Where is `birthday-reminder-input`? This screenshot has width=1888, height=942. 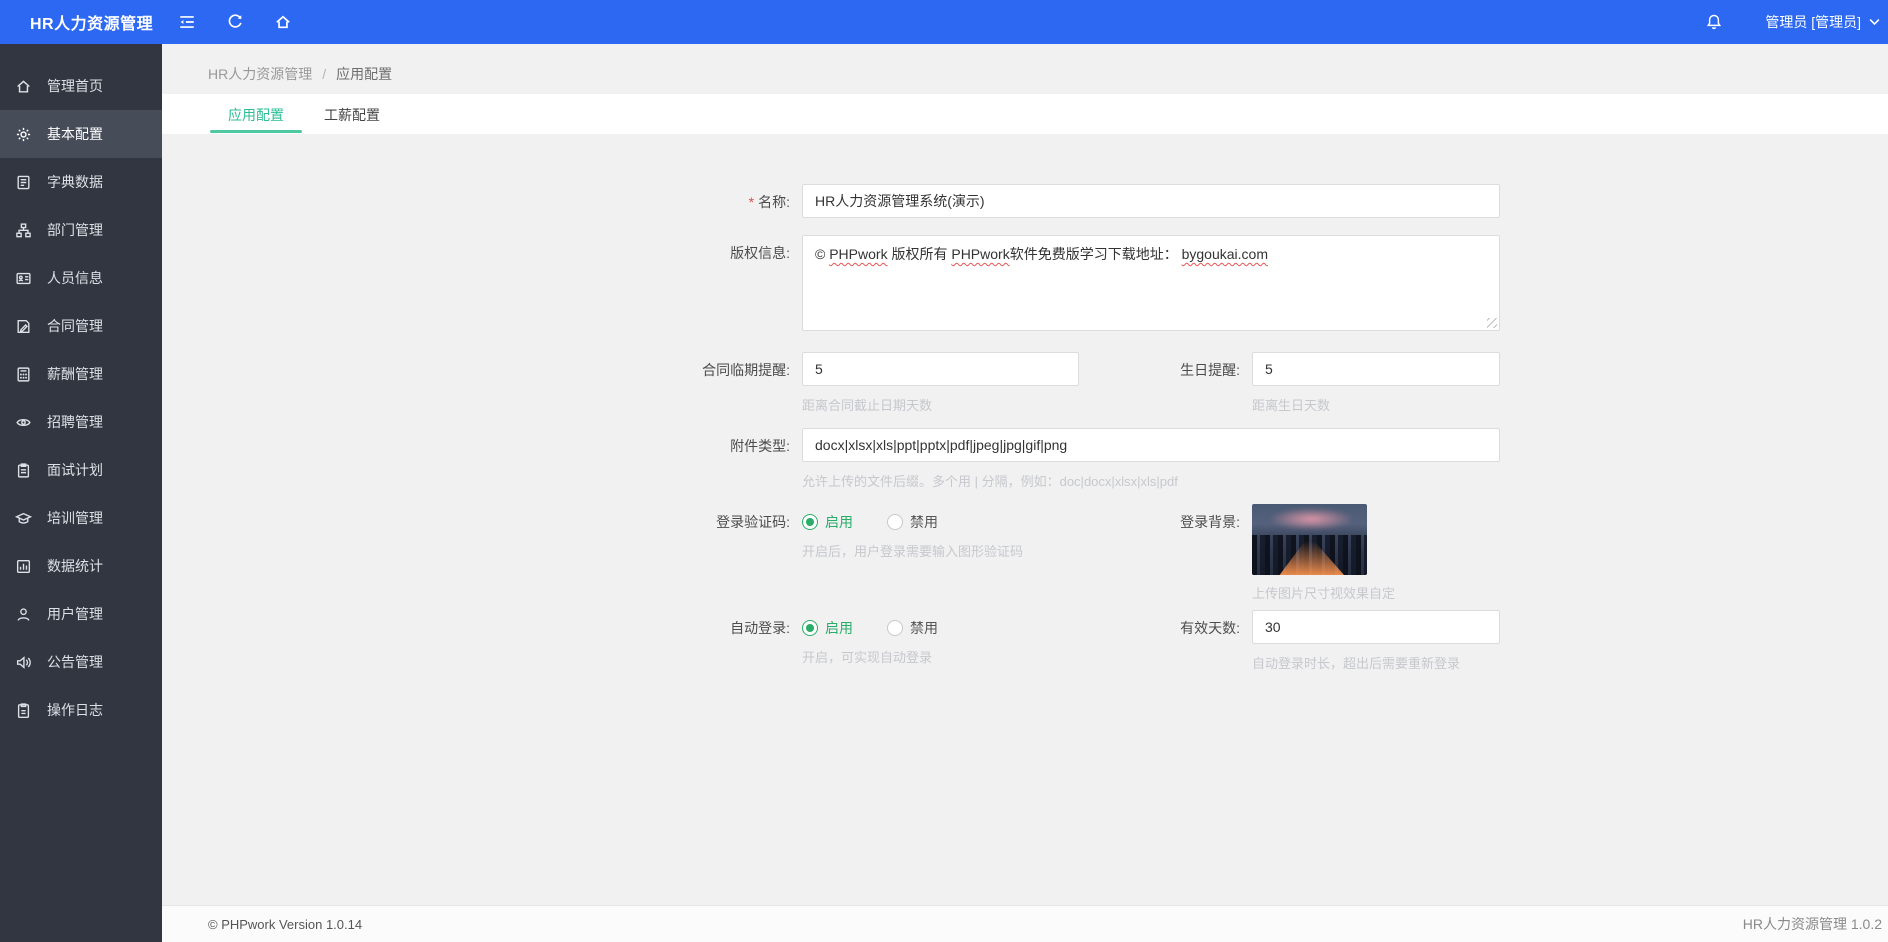
birthday-reminder-input is located at coordinates (1376, 369).